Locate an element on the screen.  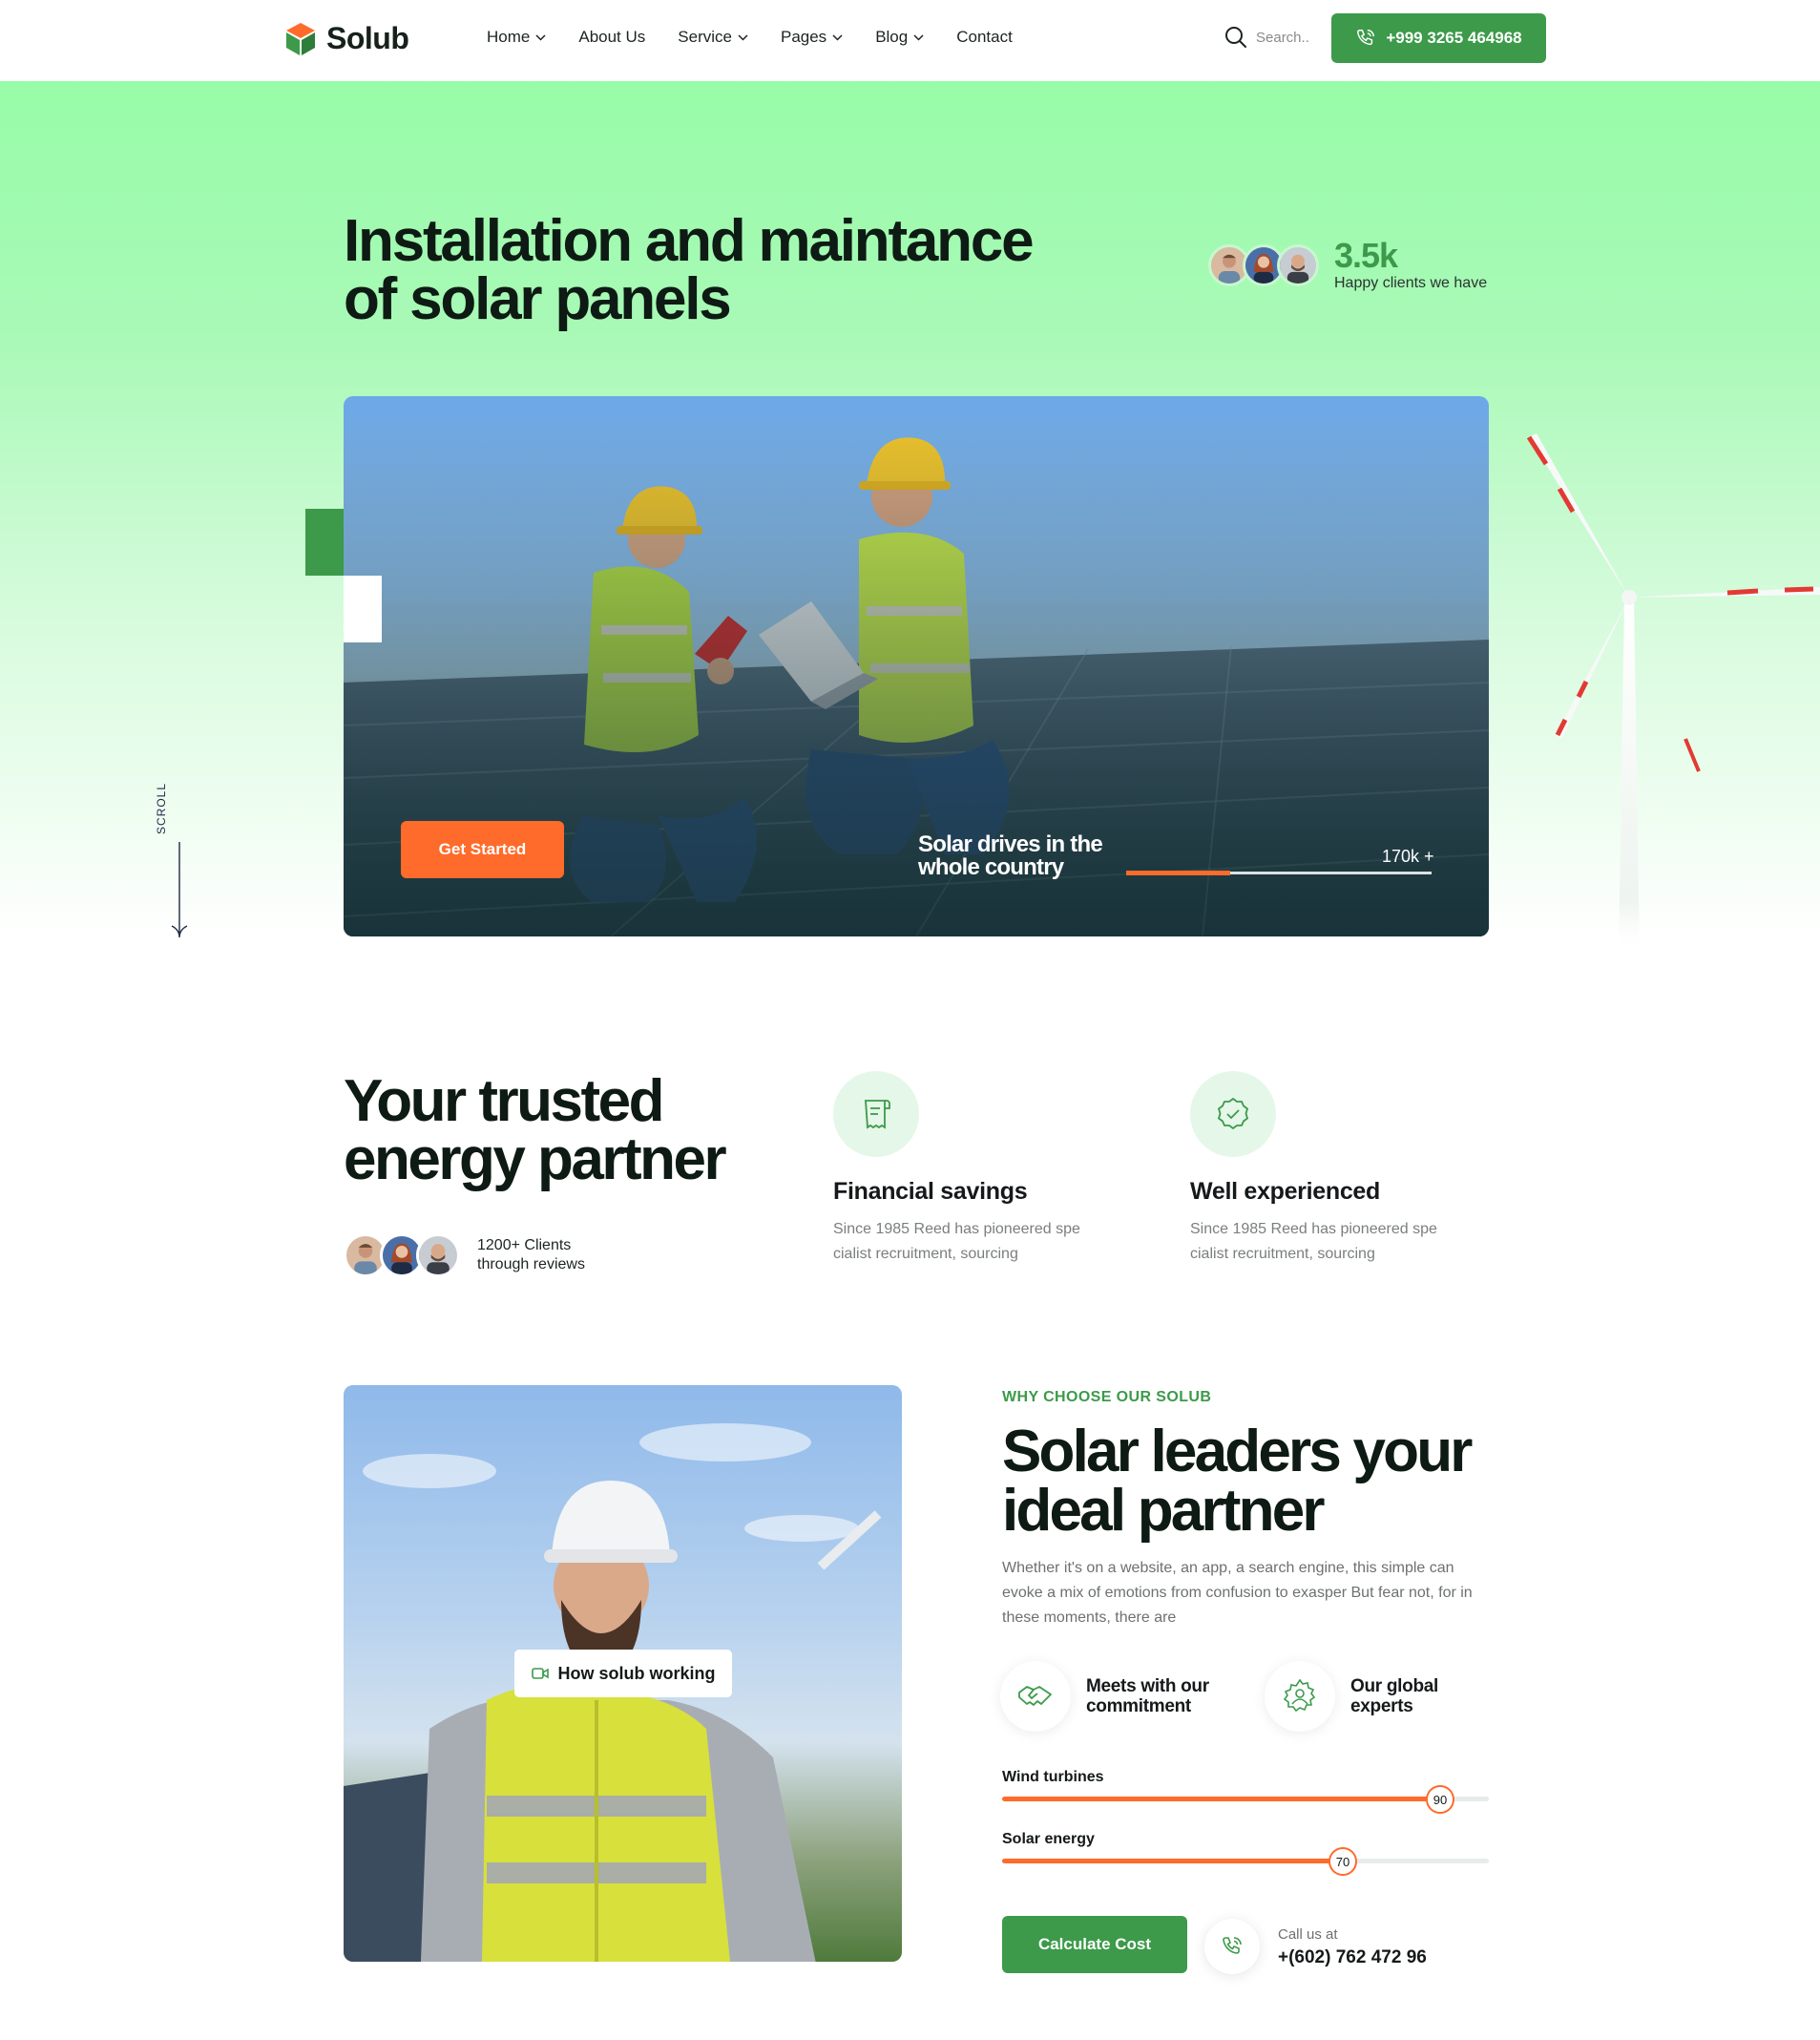
wind-turbine-illustration is located at coordinates (1673, 694).